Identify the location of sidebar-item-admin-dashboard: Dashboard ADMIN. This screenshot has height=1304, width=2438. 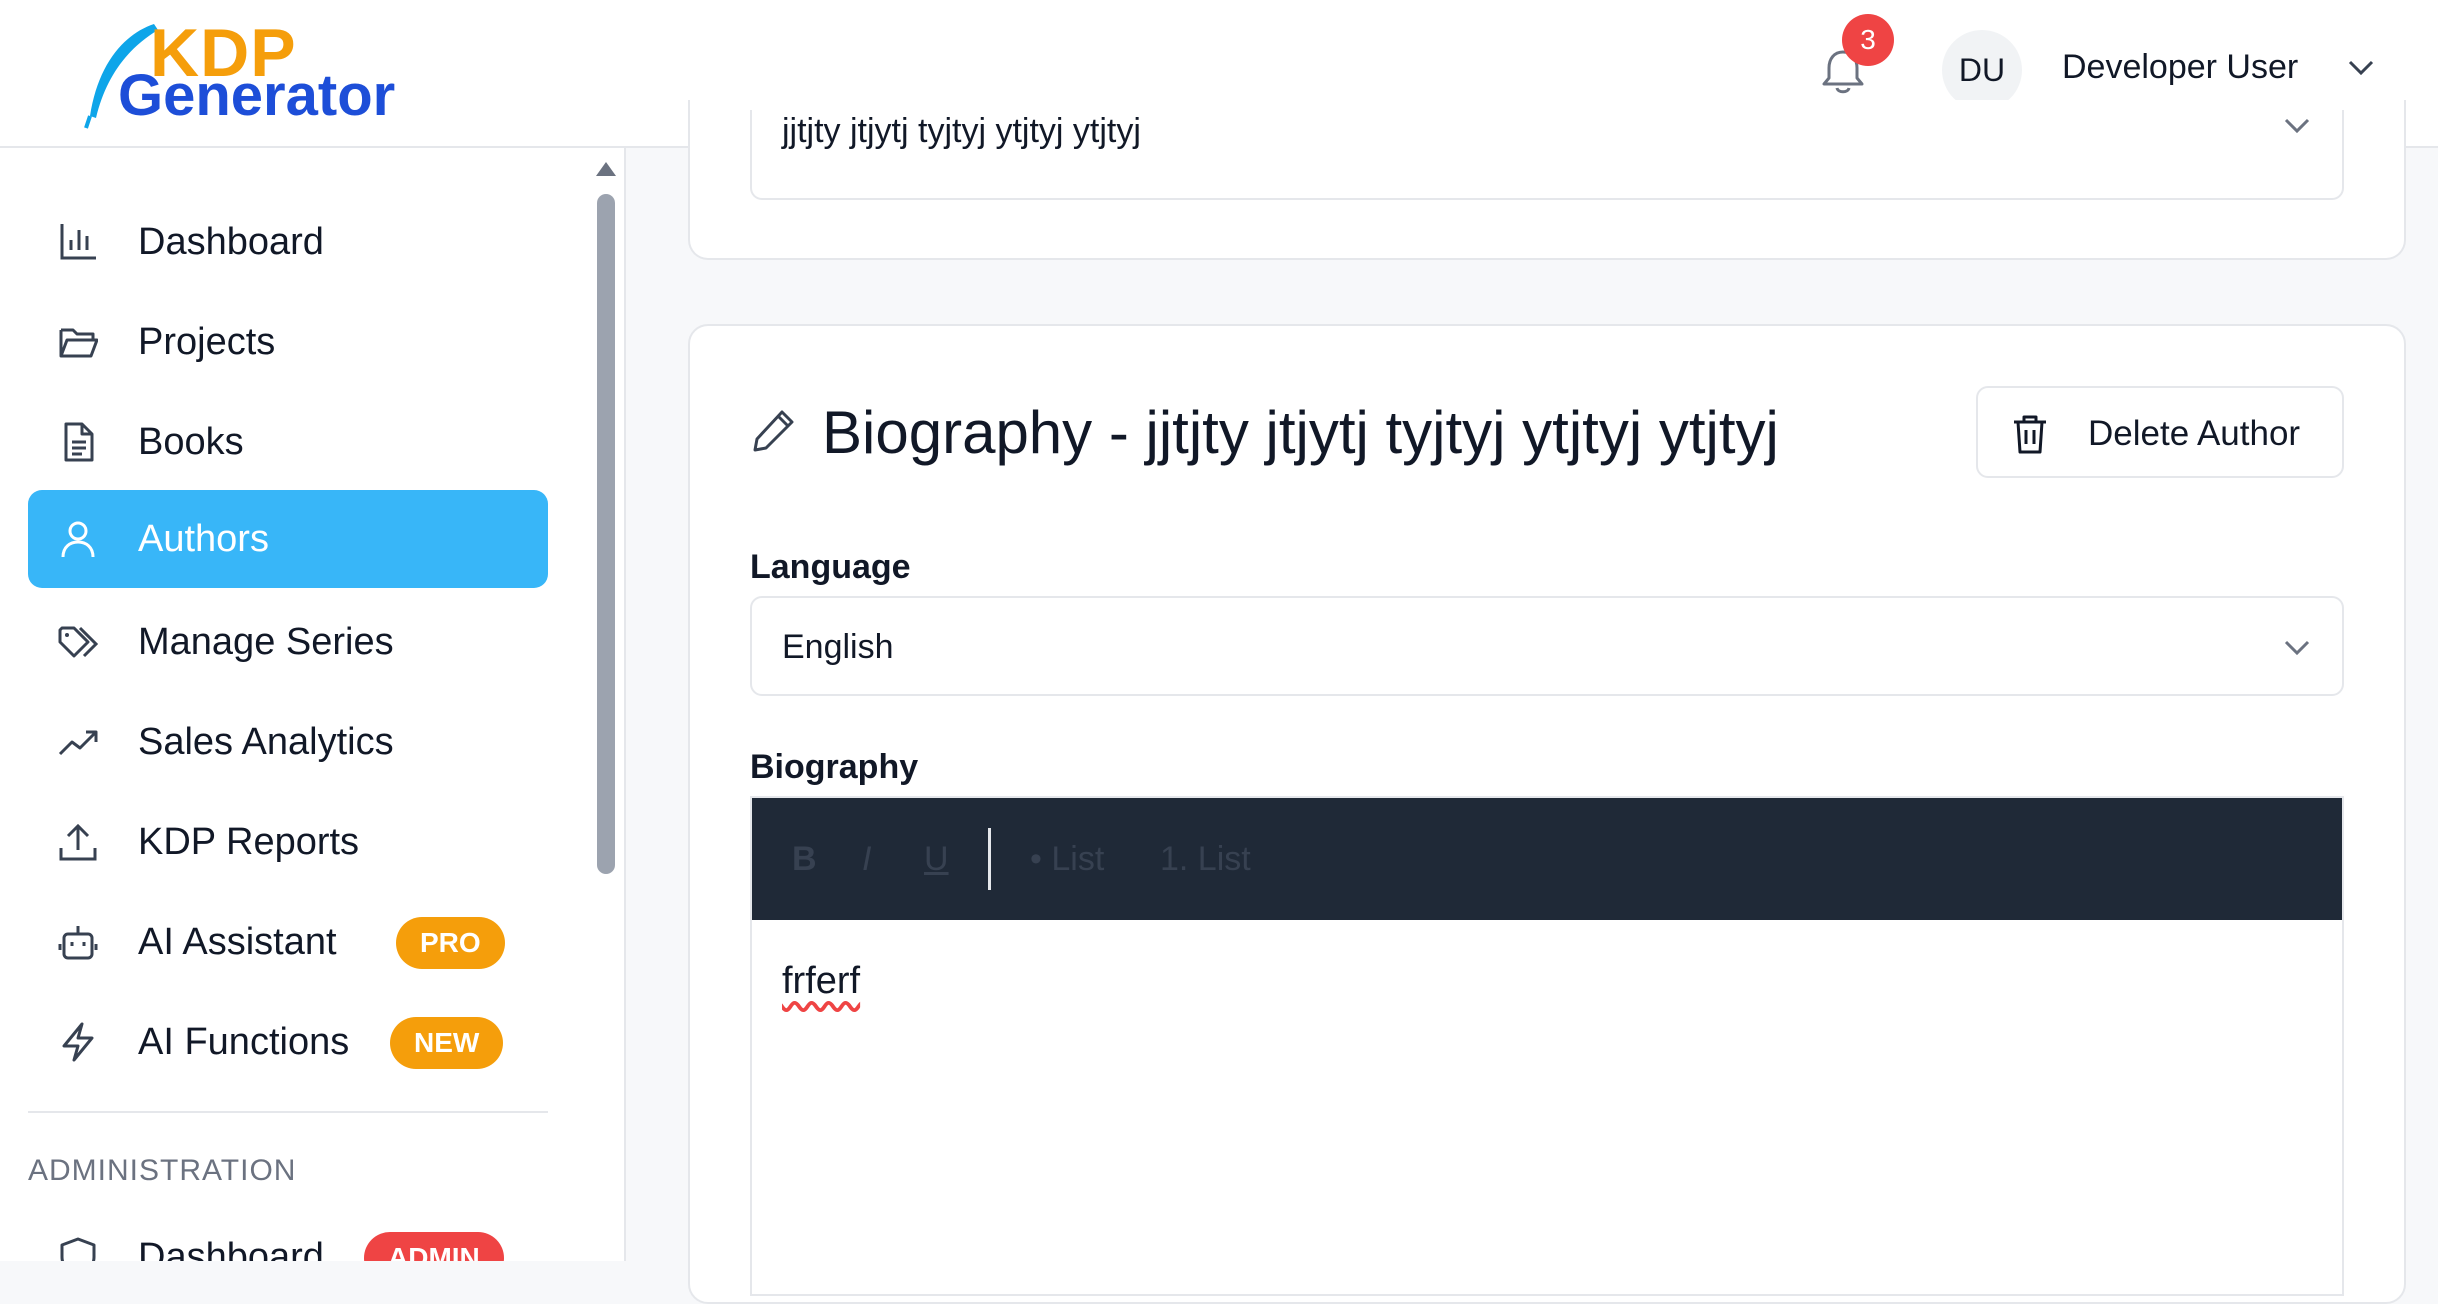
(288, 1234).